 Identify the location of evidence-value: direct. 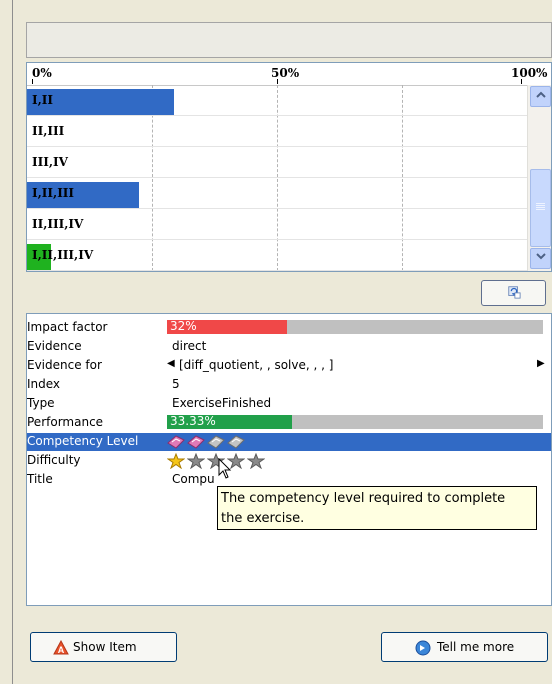
(189, 346).